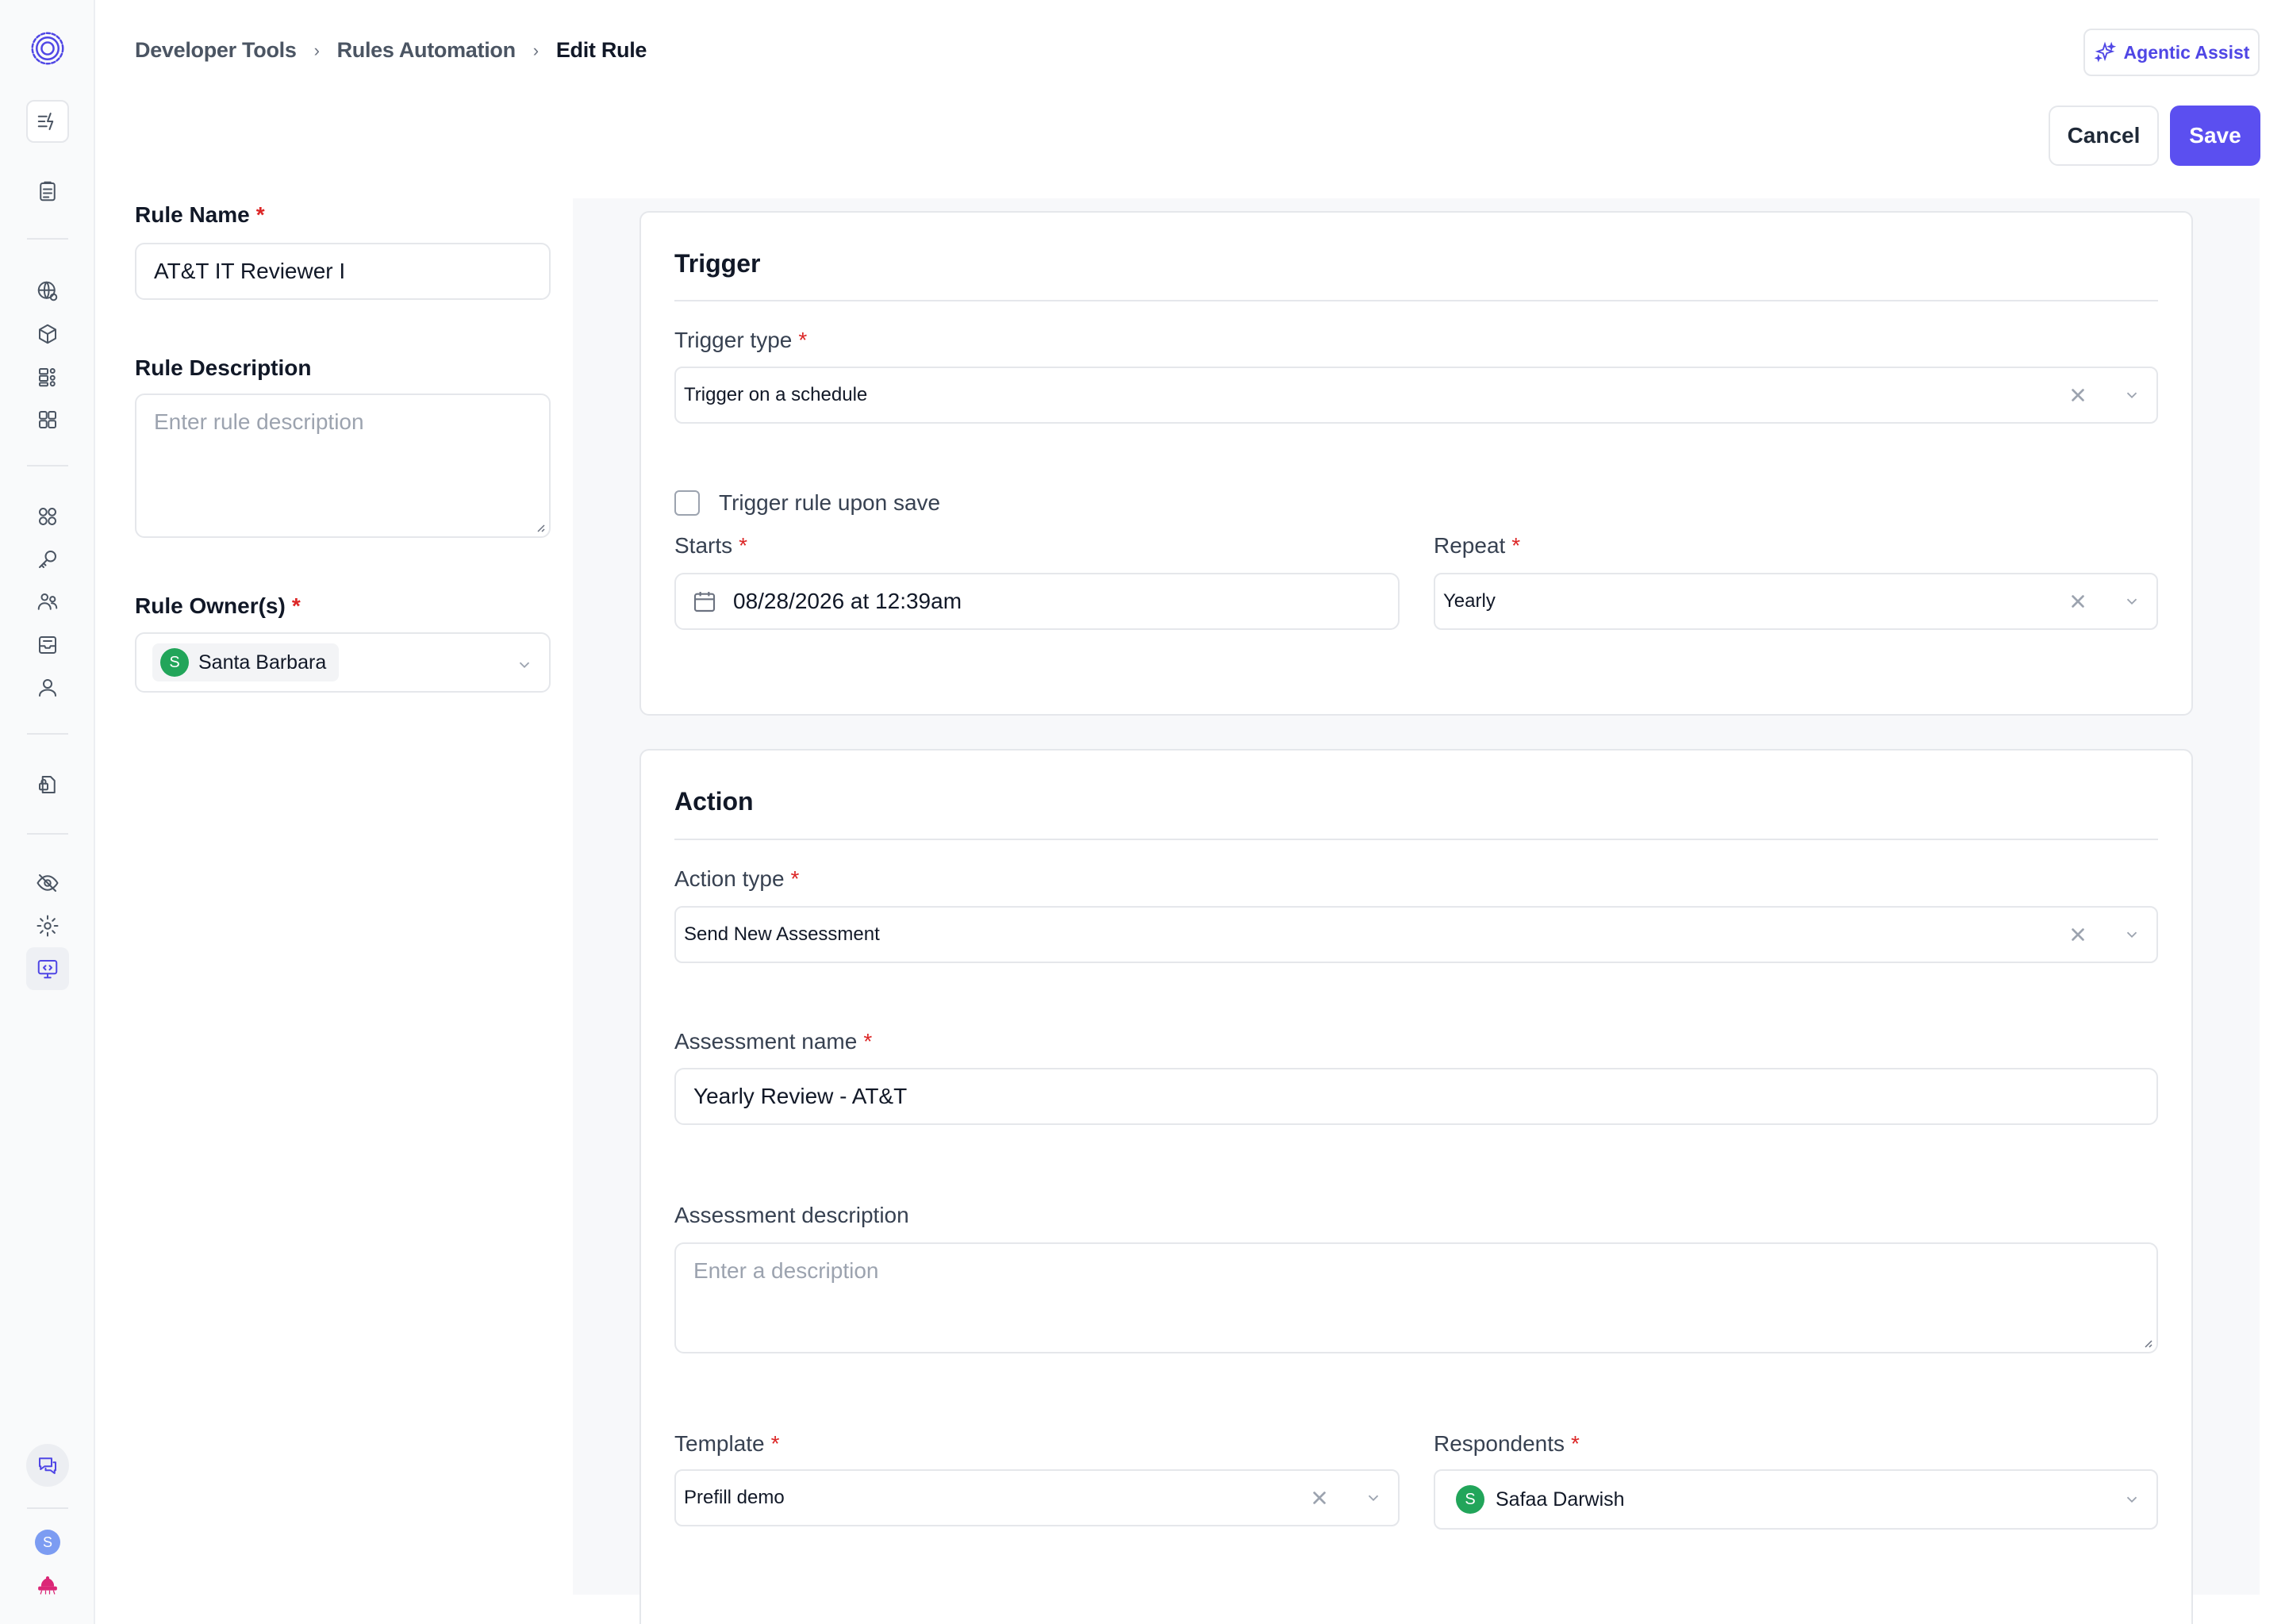 Image resolution: width=2285 pixels, height=1624 pixels. What do you see at coordinates (704, 601) in the screenshot?
I see `calendar-icon` at bounding box center [704, 601].